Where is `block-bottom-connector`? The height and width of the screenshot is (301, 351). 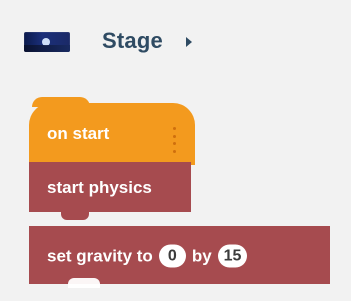
block-bottom-connector is located at coordinates (84, 283).